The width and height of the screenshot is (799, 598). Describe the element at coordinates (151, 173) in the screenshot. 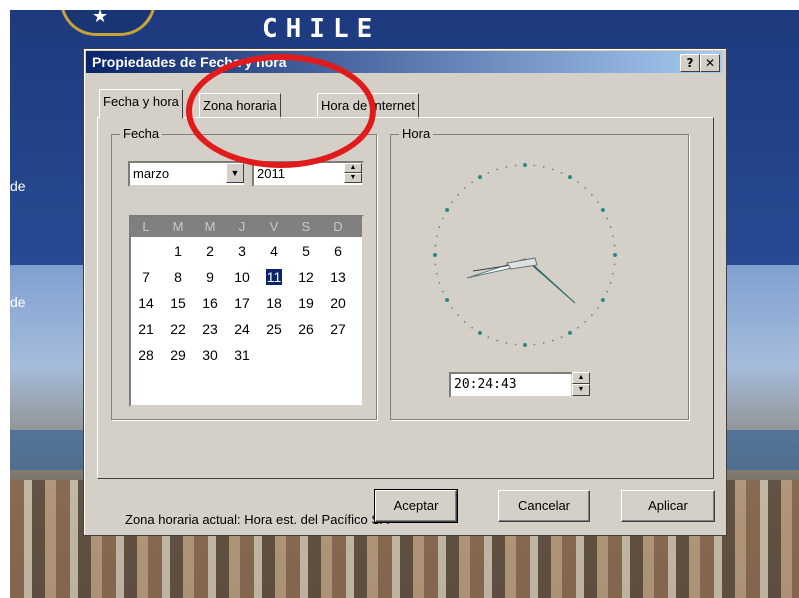

I see `month-value: marzo` at that location.